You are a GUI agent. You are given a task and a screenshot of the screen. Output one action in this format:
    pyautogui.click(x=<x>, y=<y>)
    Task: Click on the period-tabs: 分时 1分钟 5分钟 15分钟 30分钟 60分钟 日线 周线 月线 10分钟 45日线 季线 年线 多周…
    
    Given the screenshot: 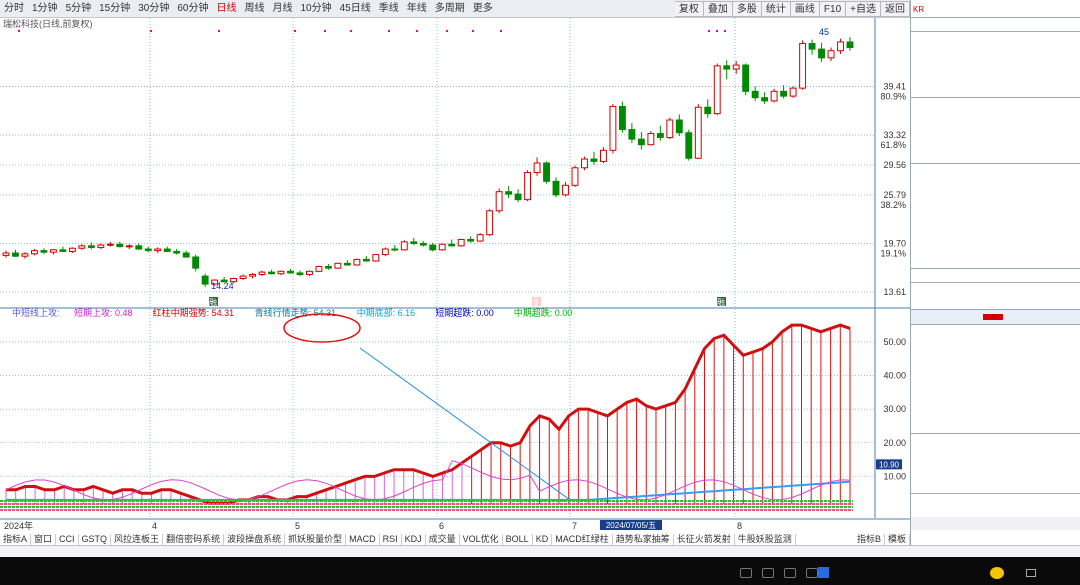 What is the action you would take?
    pyautogui.click(x=248, y=9)
    